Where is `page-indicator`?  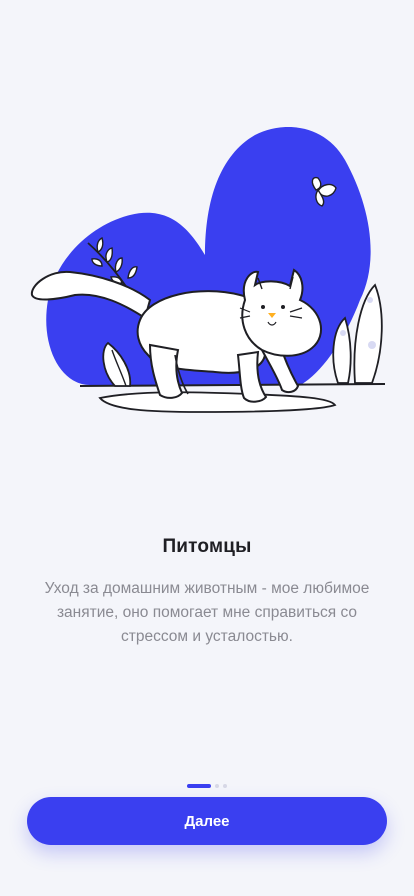
page-indicator is located at coordinates (207, 786).